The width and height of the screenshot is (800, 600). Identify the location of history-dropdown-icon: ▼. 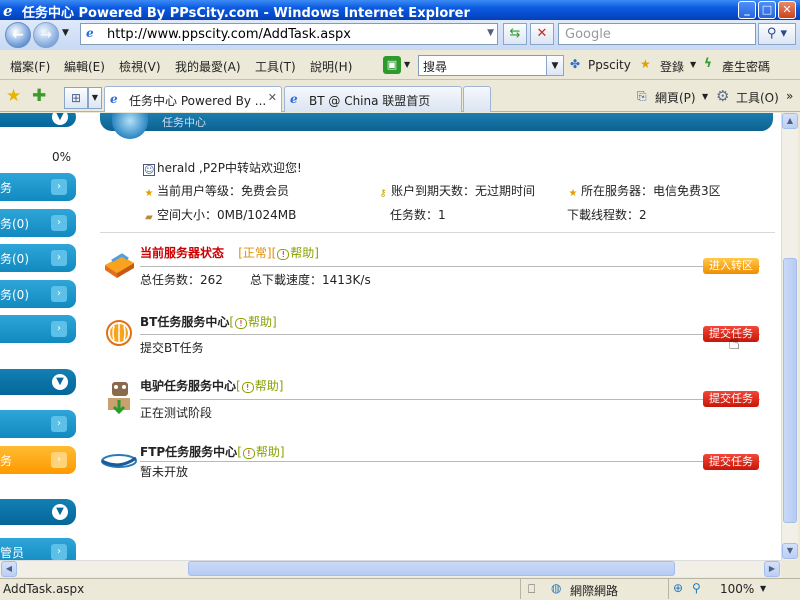
(65, 33).